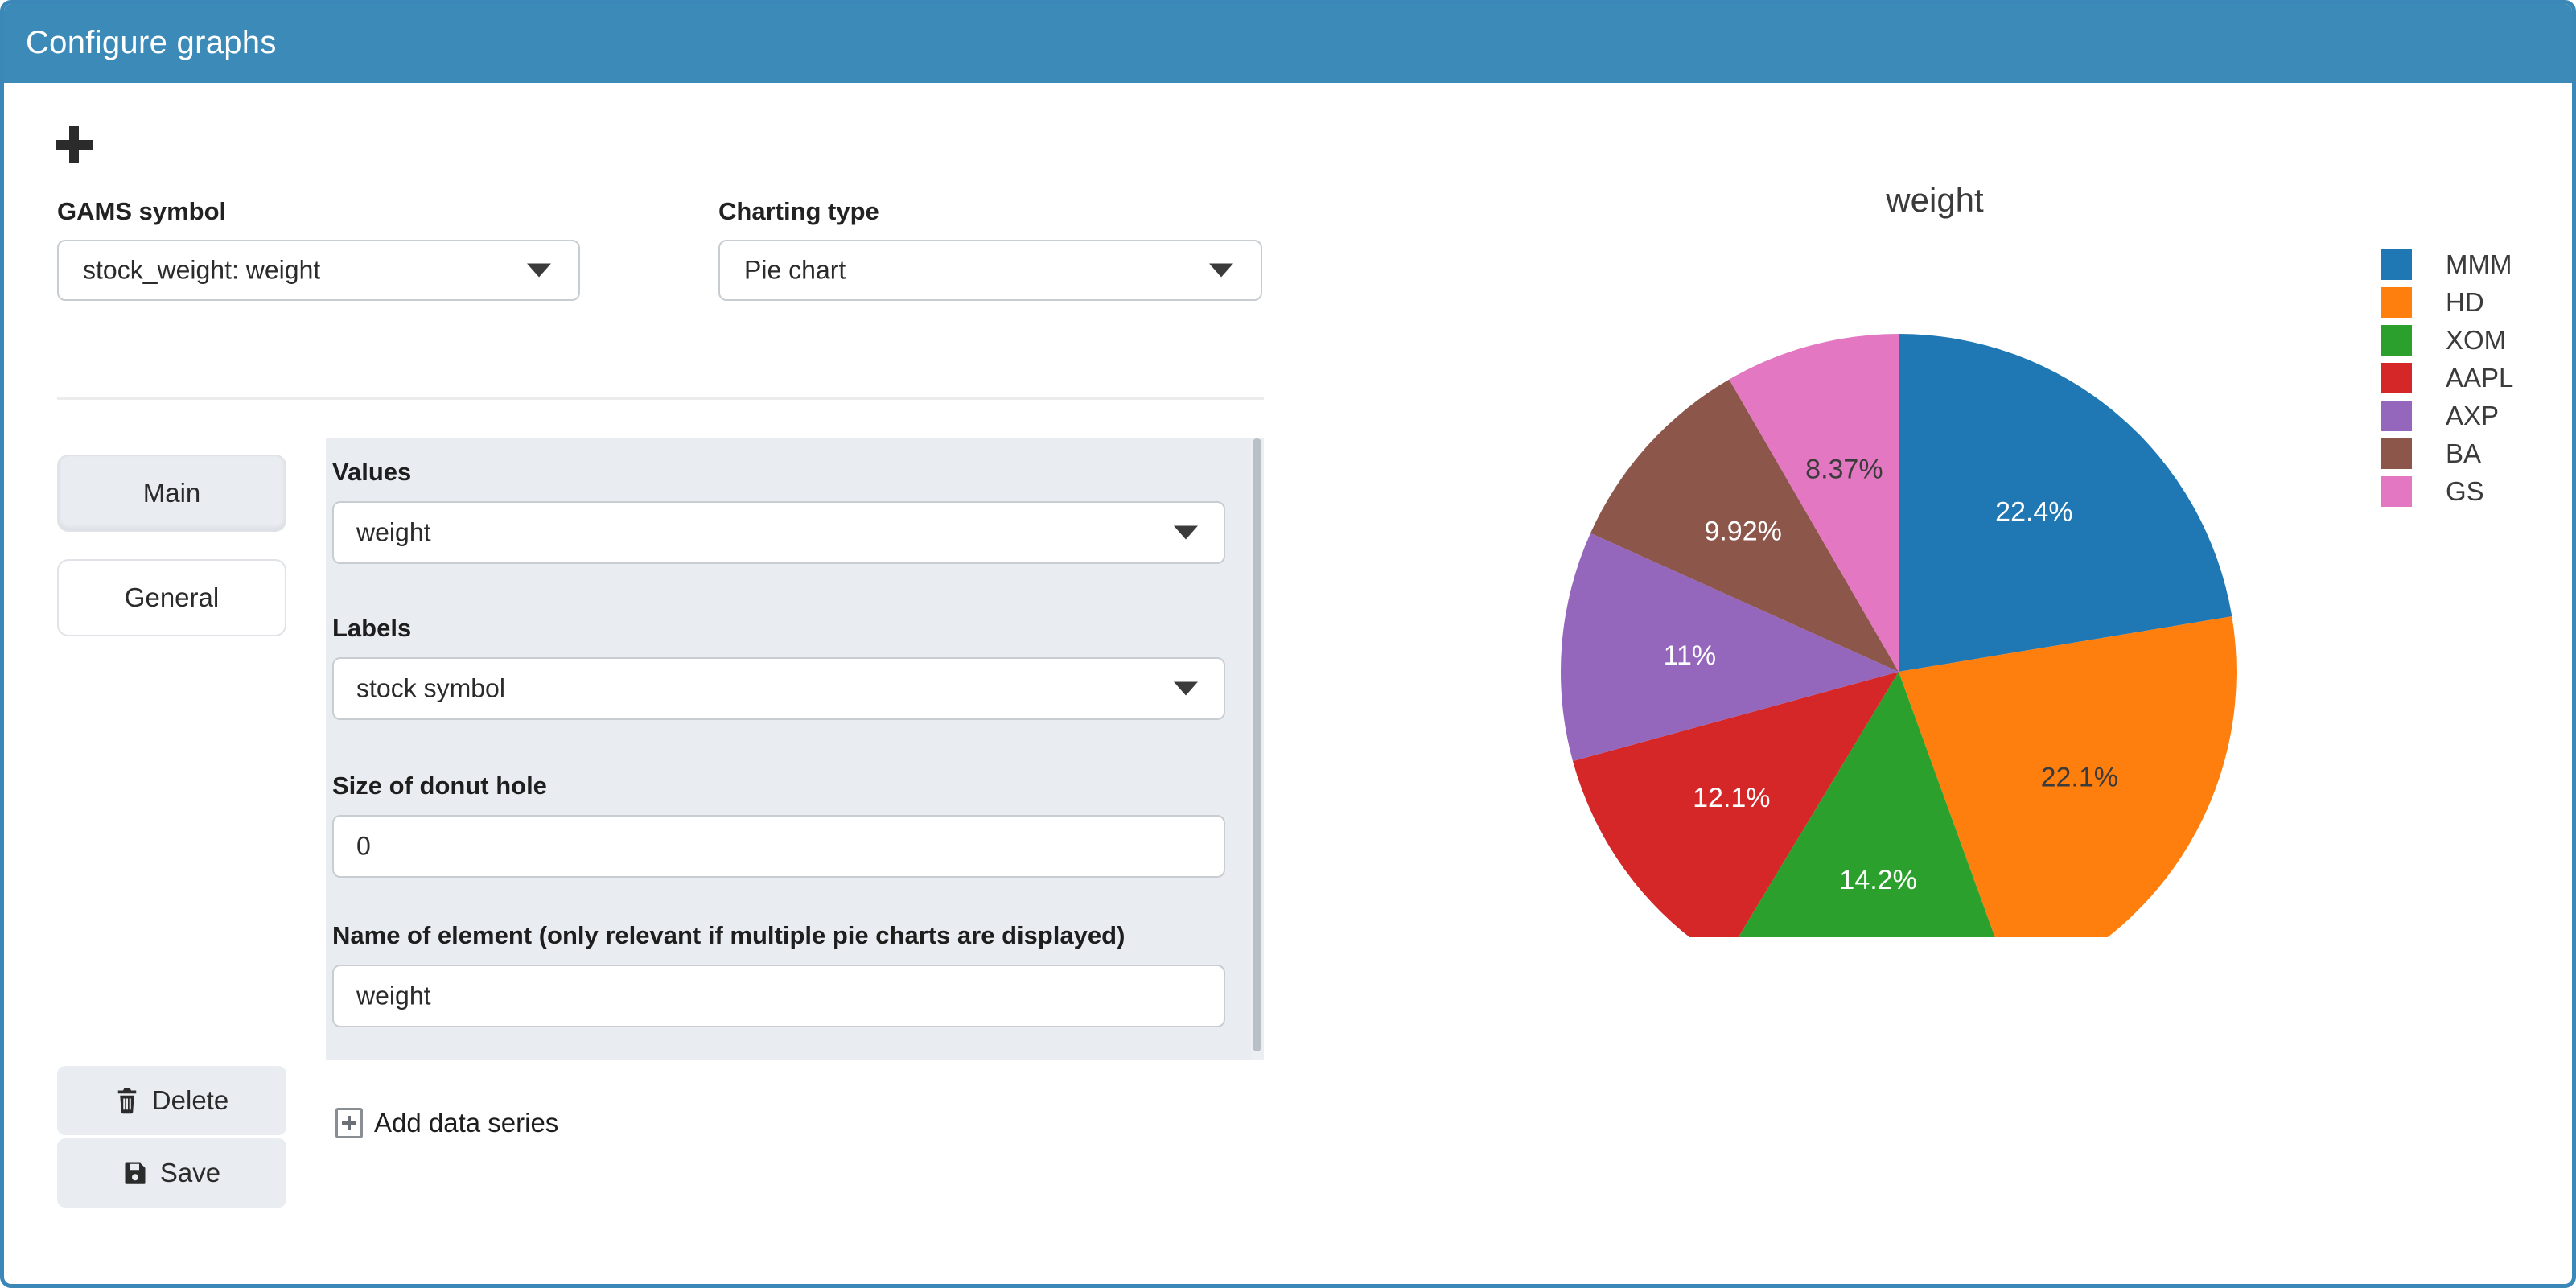  I want to click on trash-icon, so click(127, 1101).